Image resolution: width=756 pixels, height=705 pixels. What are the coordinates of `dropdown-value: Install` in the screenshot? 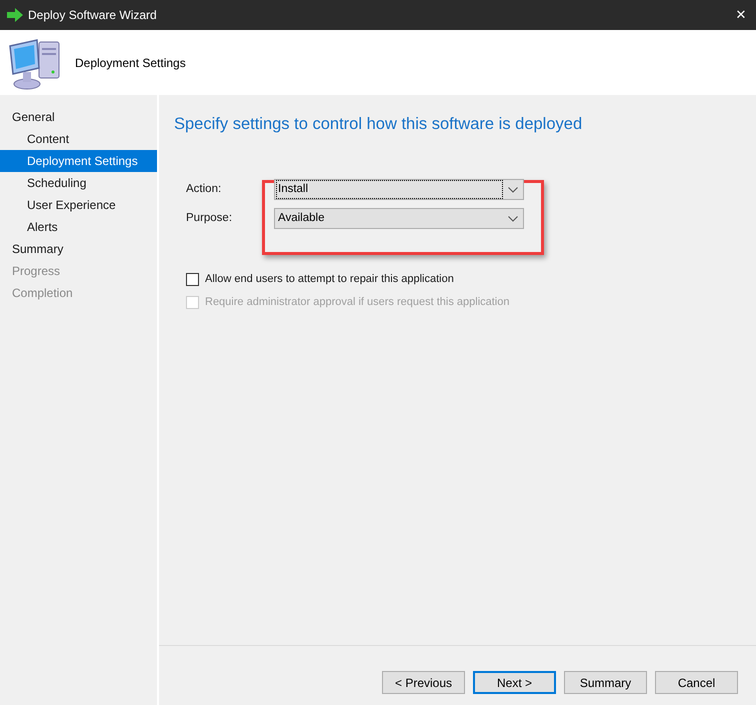 It's located at (389, 189).